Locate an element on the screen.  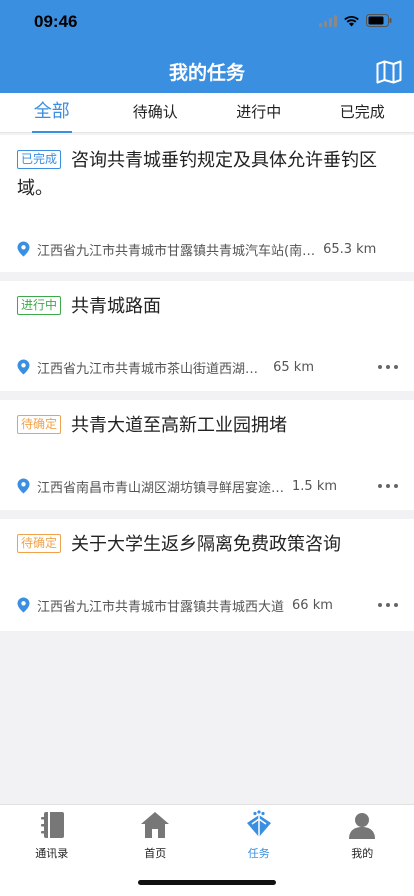
status-time: 09:46 is located at coordinates (56, 21).